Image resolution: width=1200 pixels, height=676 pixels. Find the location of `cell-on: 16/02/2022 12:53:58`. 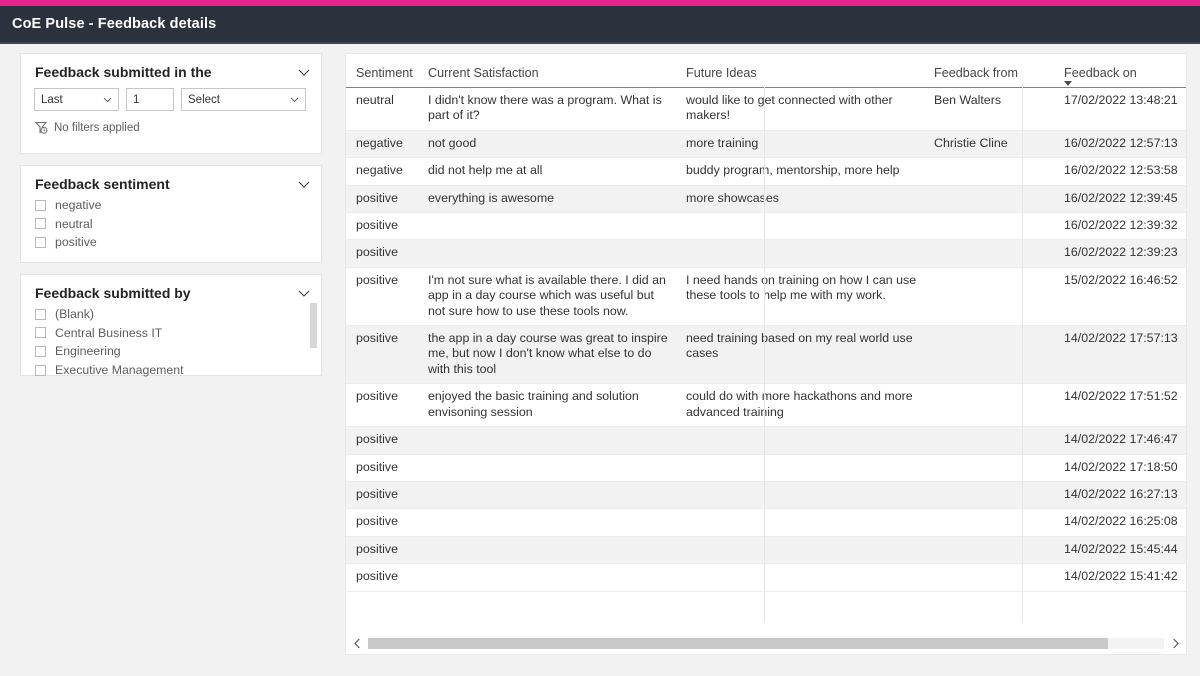

cell-on: 16/02/2022 12:53:58 is located at coordinates (1120, 171).